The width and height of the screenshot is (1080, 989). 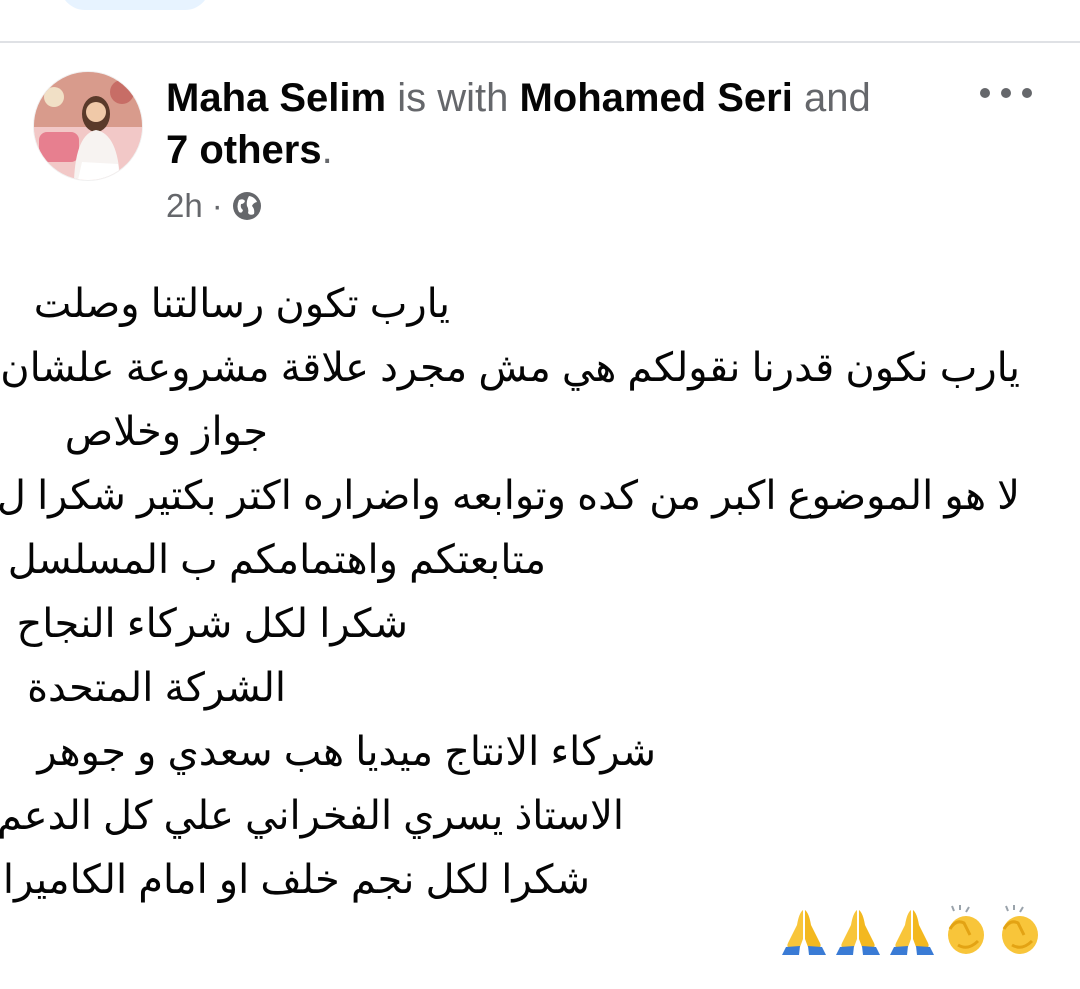 What do you see at coordinates (276, 560) in the screenshot?
I see `post-line: متابعتكم واهتمامكم ب المسلسل` at bounding box center [276, 560].